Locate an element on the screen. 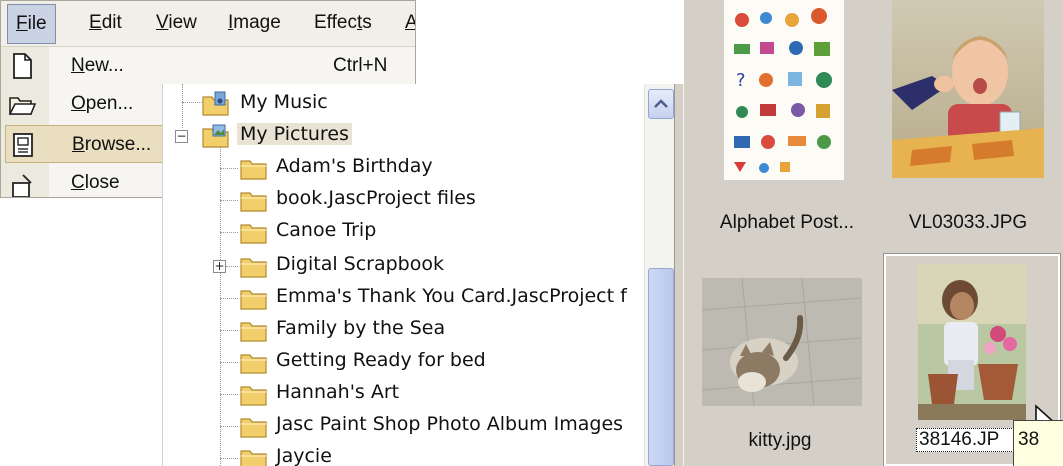  browse-icon is located at coordinates (23, 145).